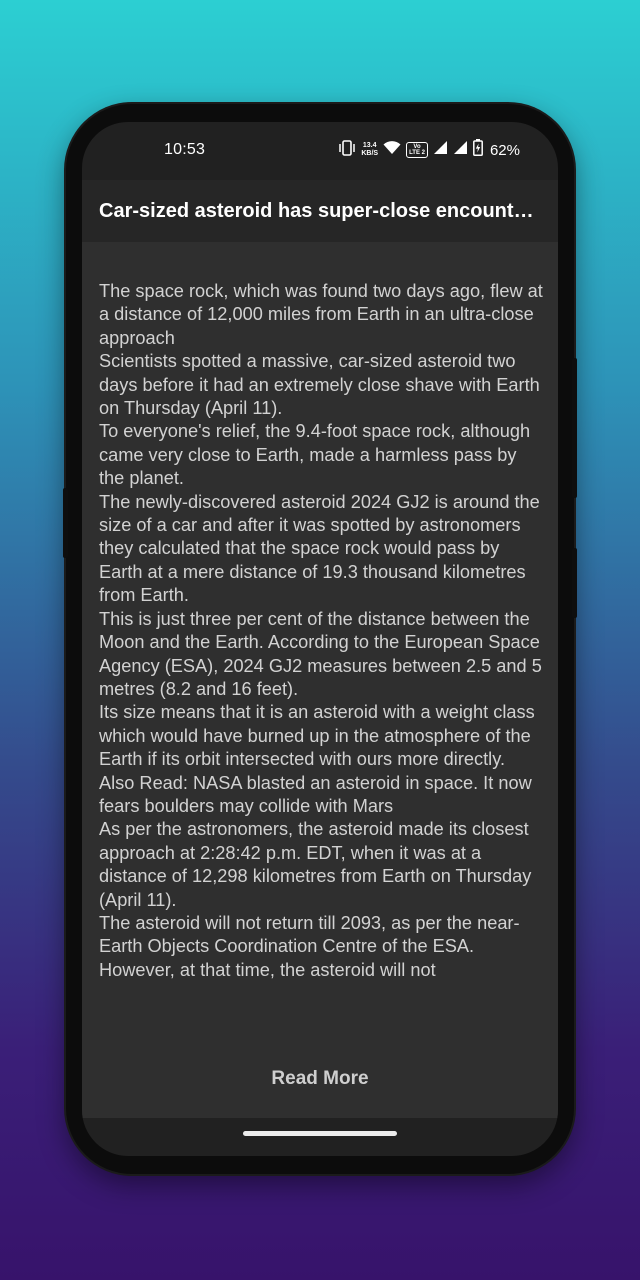 The image size is (640, 1280). What do you see at coordinates (574, 583) in the screenshot?
I see `phone-side-button` at bounding box center [574, 583].